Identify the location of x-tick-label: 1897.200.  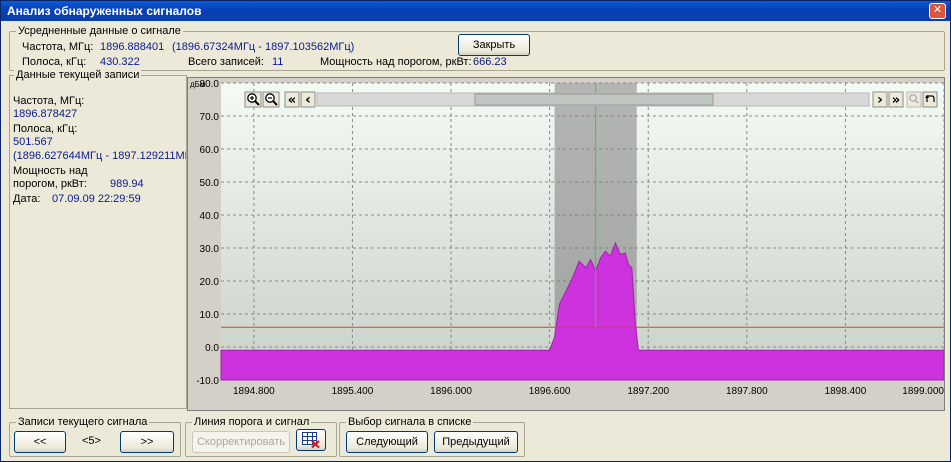
(648, 391).